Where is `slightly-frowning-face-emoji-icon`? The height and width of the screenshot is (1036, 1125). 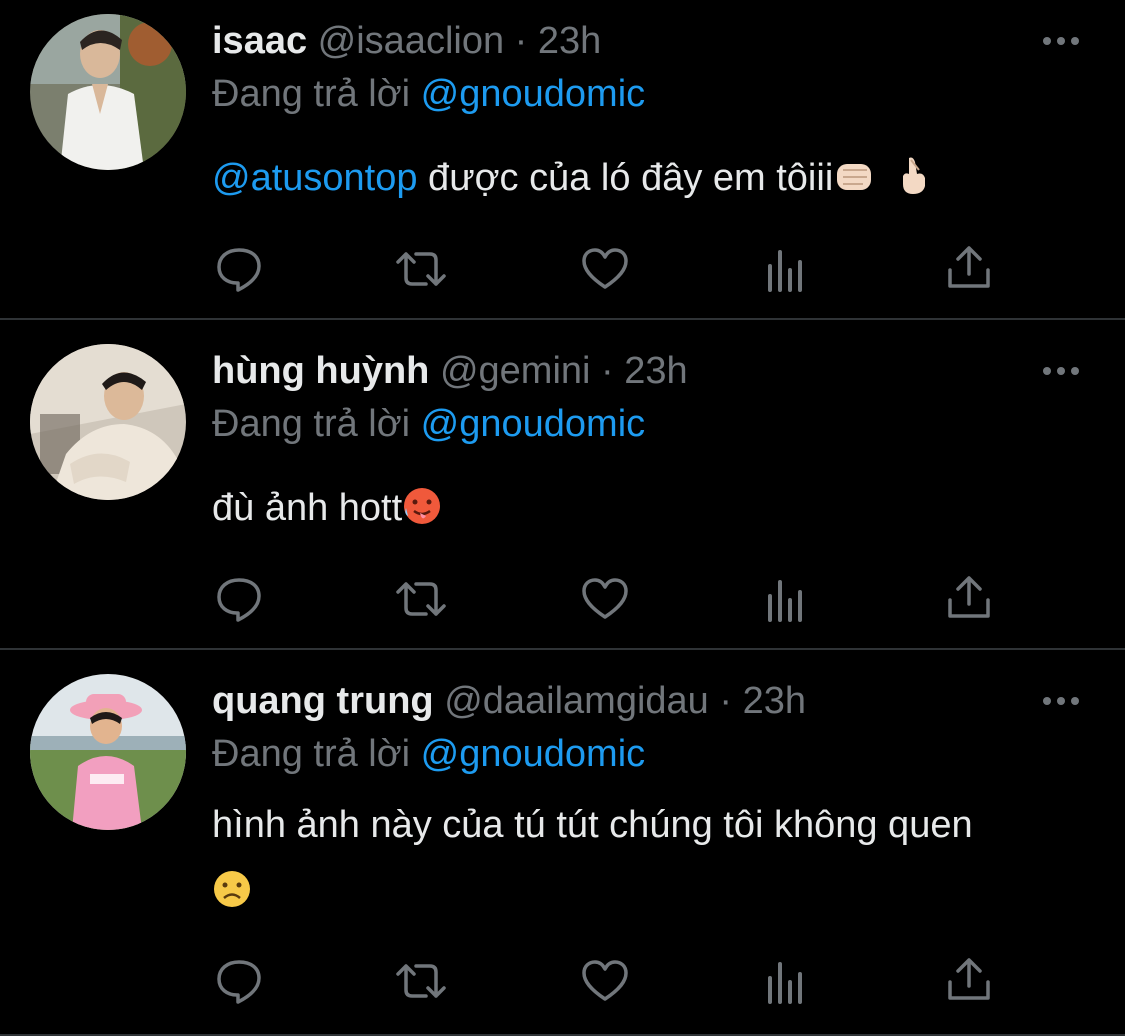
slightly-frowning-face-emoji-icon is located at coordinates (232, 897).